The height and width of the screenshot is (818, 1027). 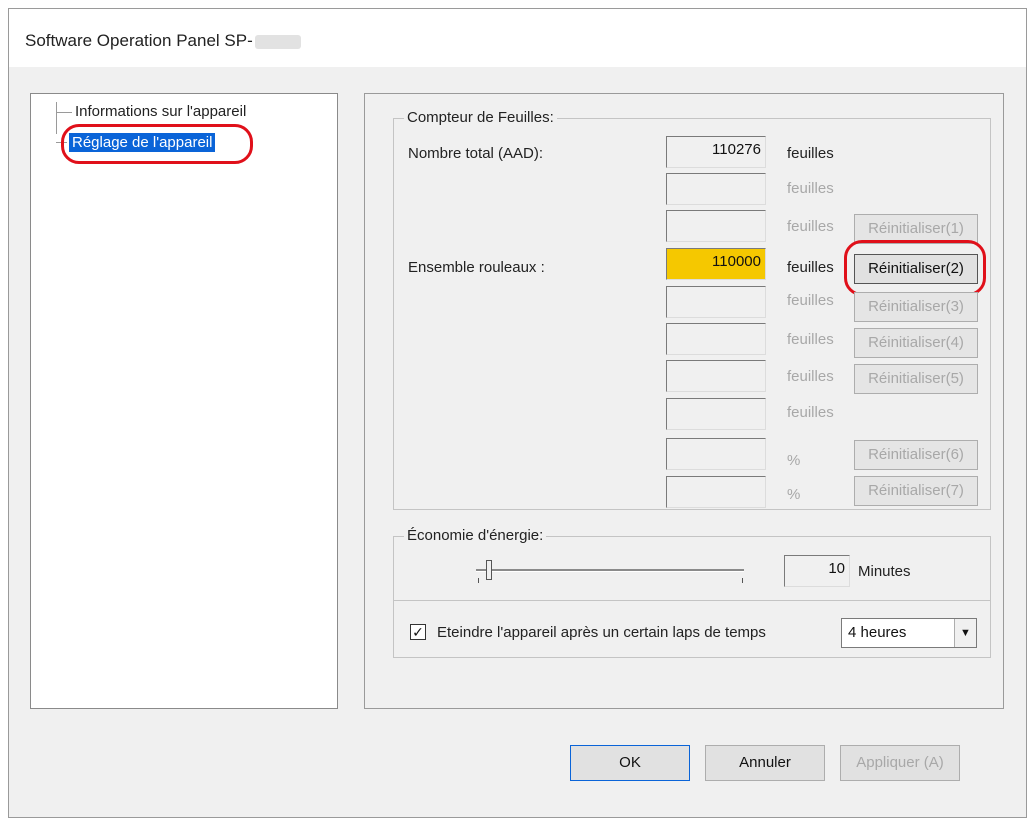 I want to click on reset-7-button: Réinitialiser(7), so click(x=916, y=491).